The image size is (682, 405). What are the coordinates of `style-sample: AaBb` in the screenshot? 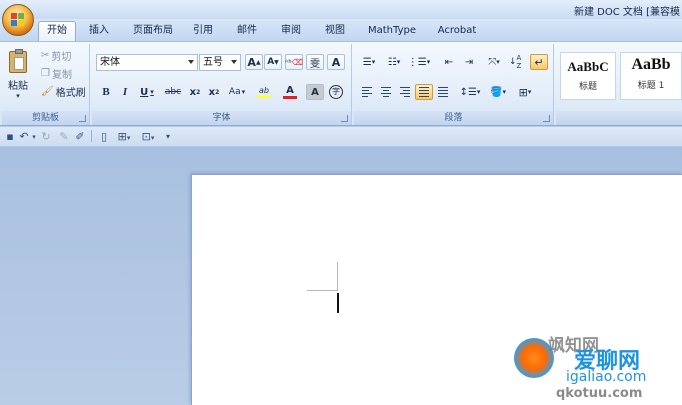 It's located at (651, 64).